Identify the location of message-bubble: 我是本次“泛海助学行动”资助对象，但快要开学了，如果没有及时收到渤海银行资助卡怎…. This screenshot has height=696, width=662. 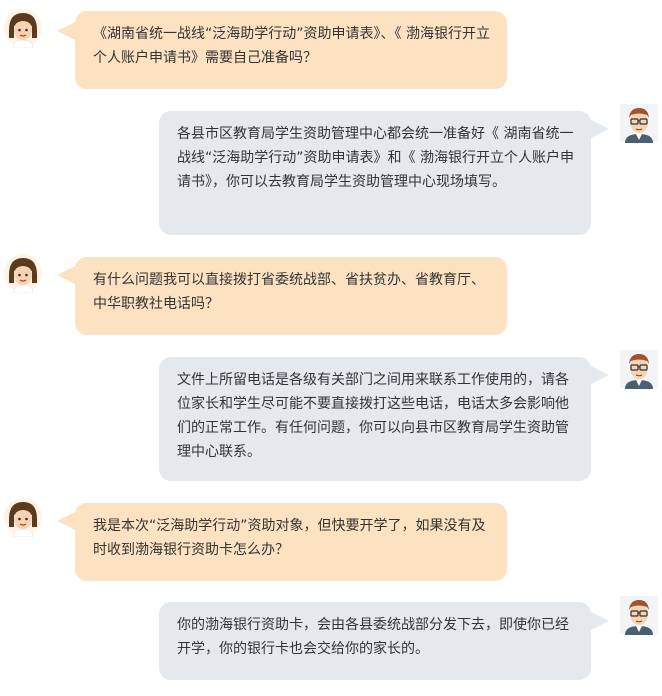
(291, 542).